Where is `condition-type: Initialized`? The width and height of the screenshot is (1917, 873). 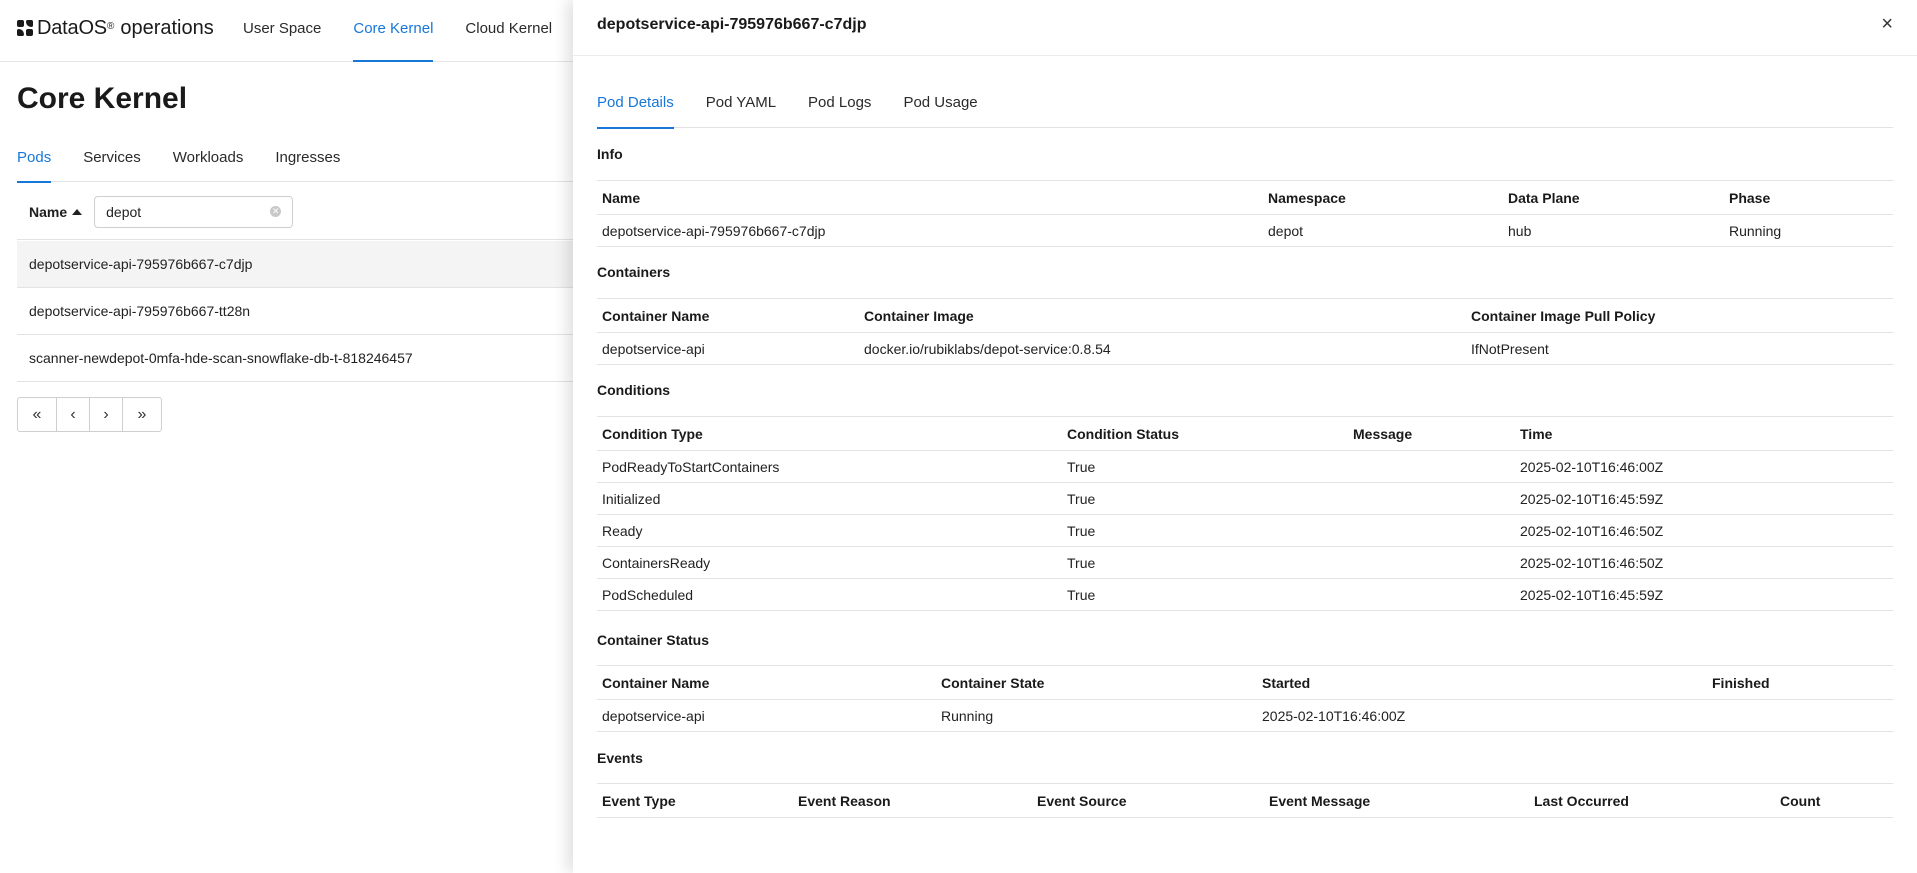 condition-type: Initialized is located at coordinates (829, 498).